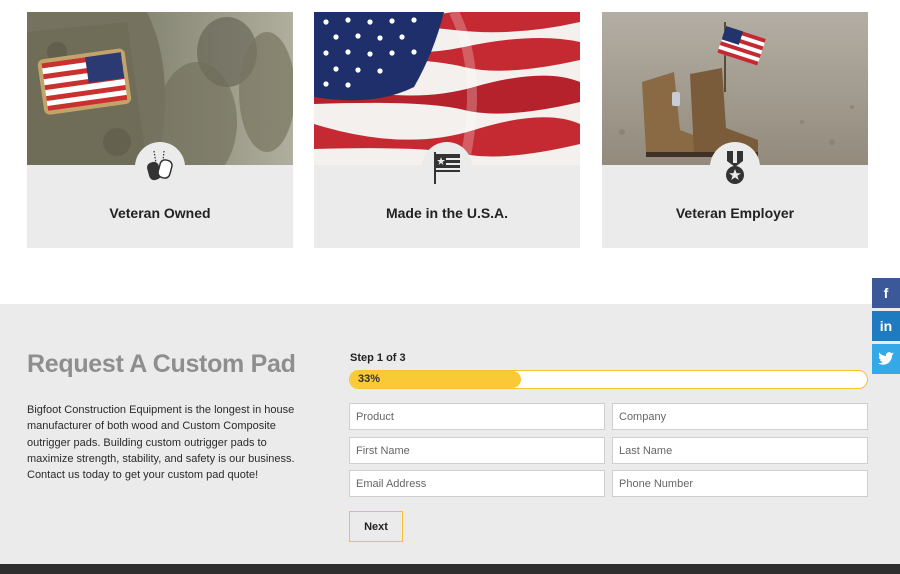 Image resolution: width=900 pixels, height=574 pixels. Describe the element at coordinates (450, 569) in the screenshot. I see `footer-bar` at that location.